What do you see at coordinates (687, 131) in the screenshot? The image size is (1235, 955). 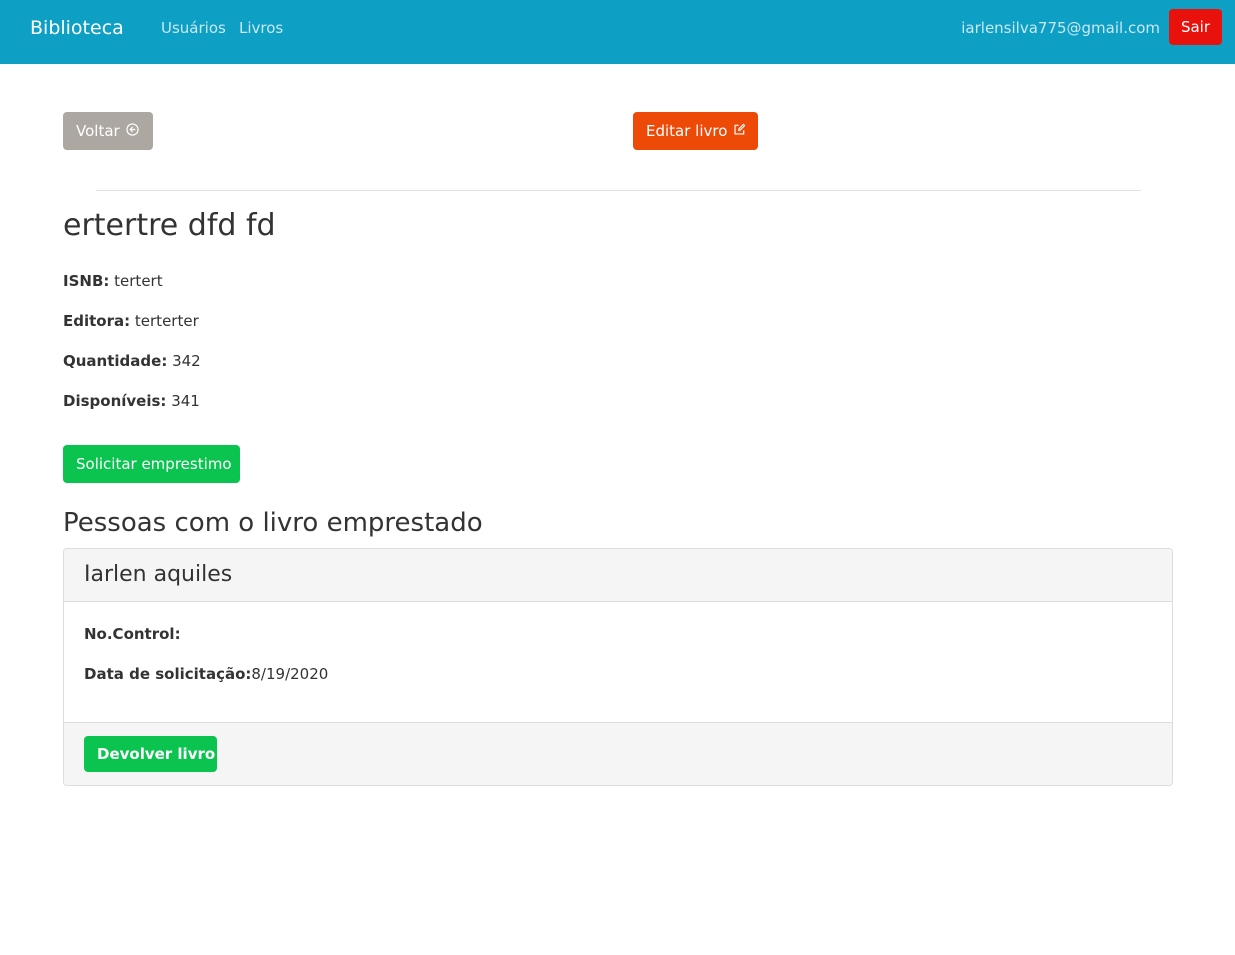 I see `edit-book-label: Editar livro` at bounding box center [687, 131].